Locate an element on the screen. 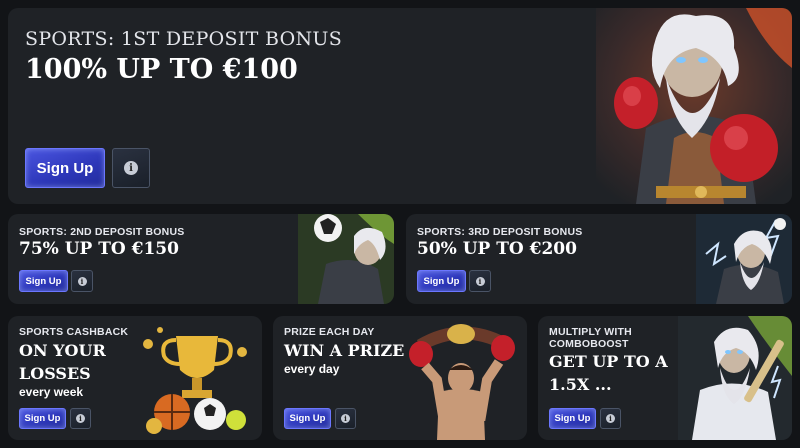 Image resolution: width=800 pixels, height=448 pixels. promo3-title: 50% UP TO €200 is located at coordinates (497, 249).